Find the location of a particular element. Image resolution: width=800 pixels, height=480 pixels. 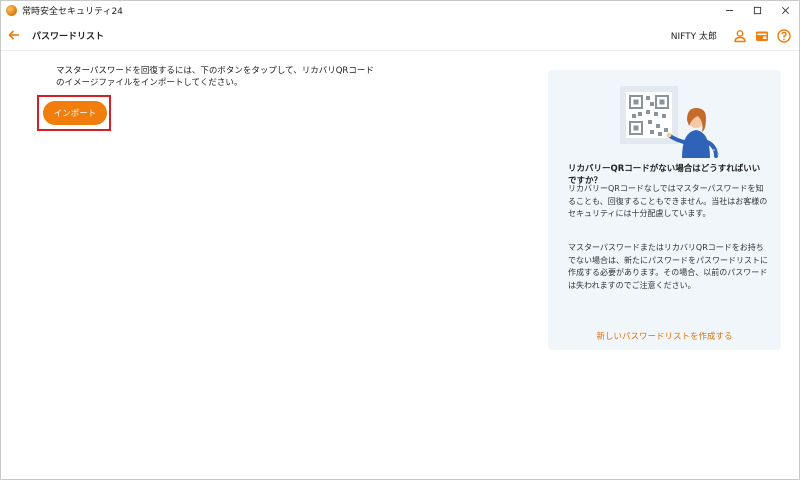

page-title: パスワードリスト is located at coordinates (68, 36).